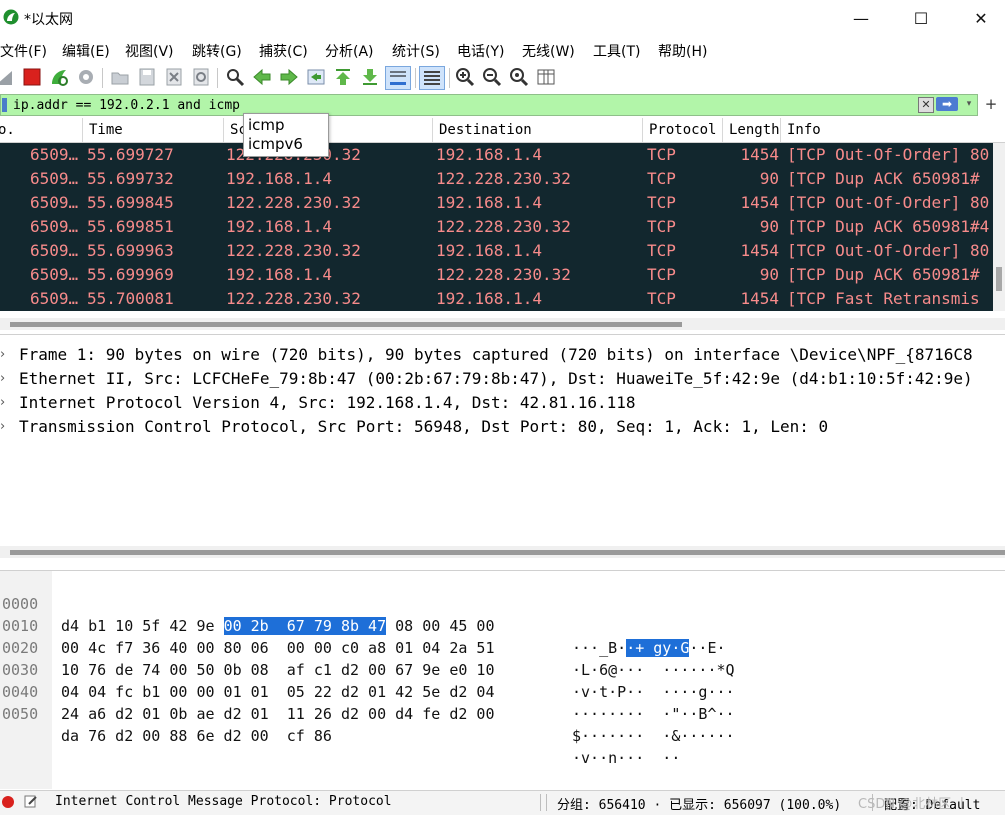  Describe the element at coordinates (120, 77) in the screenshot. I see `open-file-icon` at that location.